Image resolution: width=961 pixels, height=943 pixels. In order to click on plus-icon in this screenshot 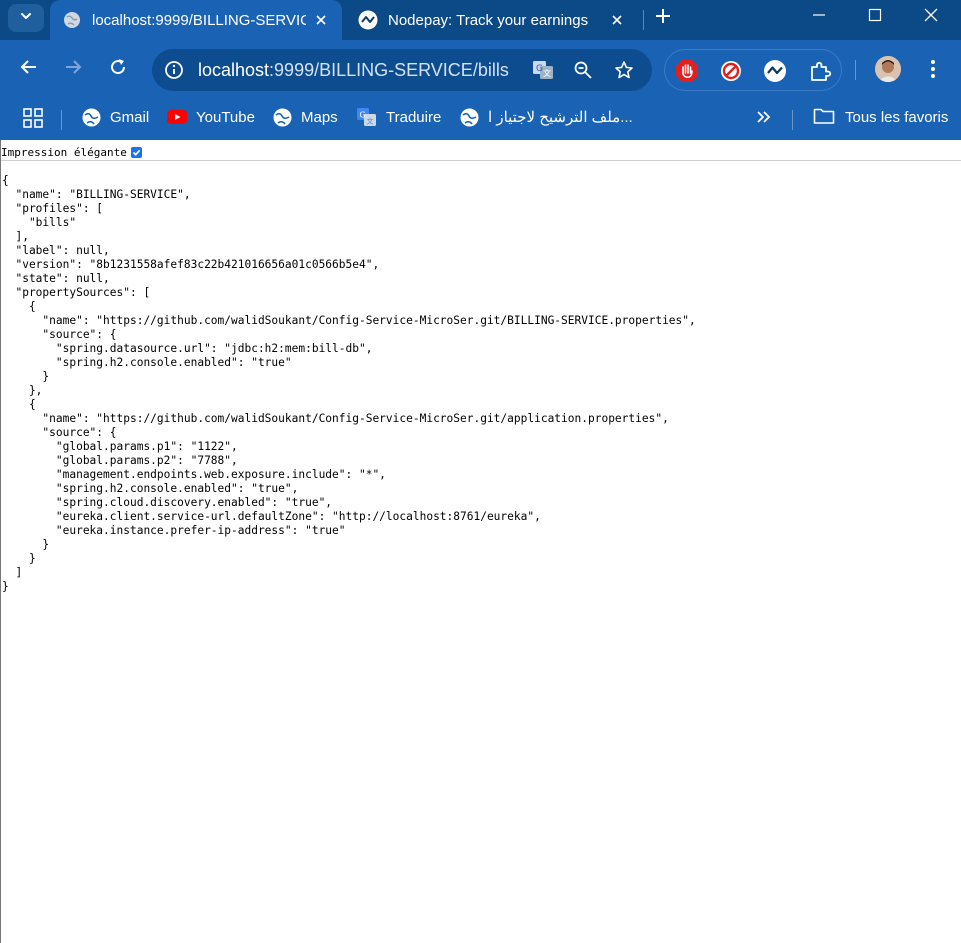, I will do `click(663, 17)`.